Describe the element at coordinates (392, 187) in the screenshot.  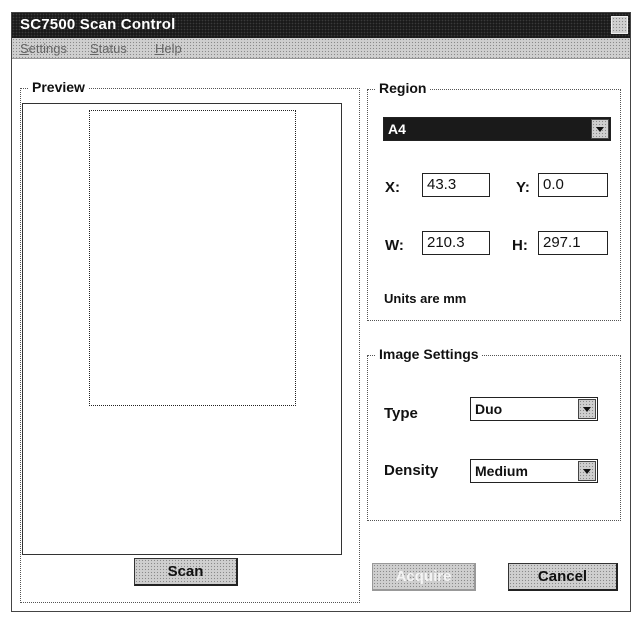
I see `x-label: X:` at that location.